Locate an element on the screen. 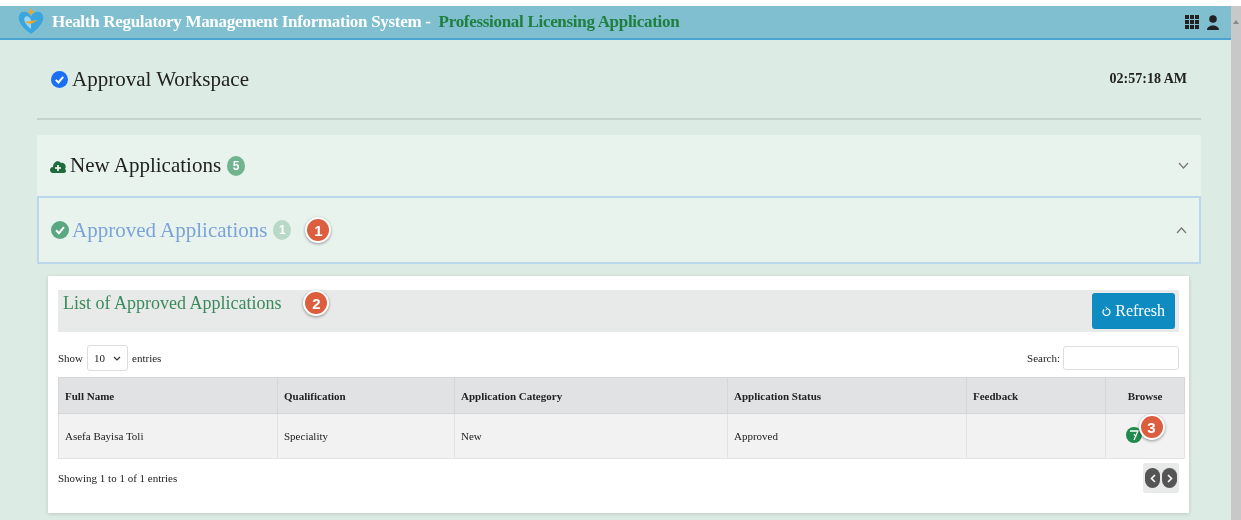 This screenshot has height=520, width=1241. app-subtitle: Professional Licensing Application is located at coordinates (559, 22).